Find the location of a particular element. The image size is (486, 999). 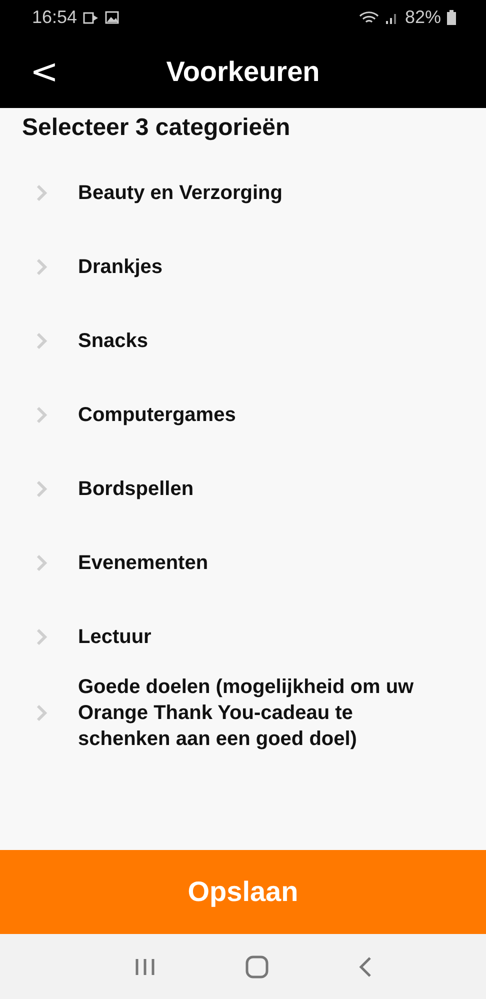

battery-percentage: 82% is located at coordinates (422, 17).